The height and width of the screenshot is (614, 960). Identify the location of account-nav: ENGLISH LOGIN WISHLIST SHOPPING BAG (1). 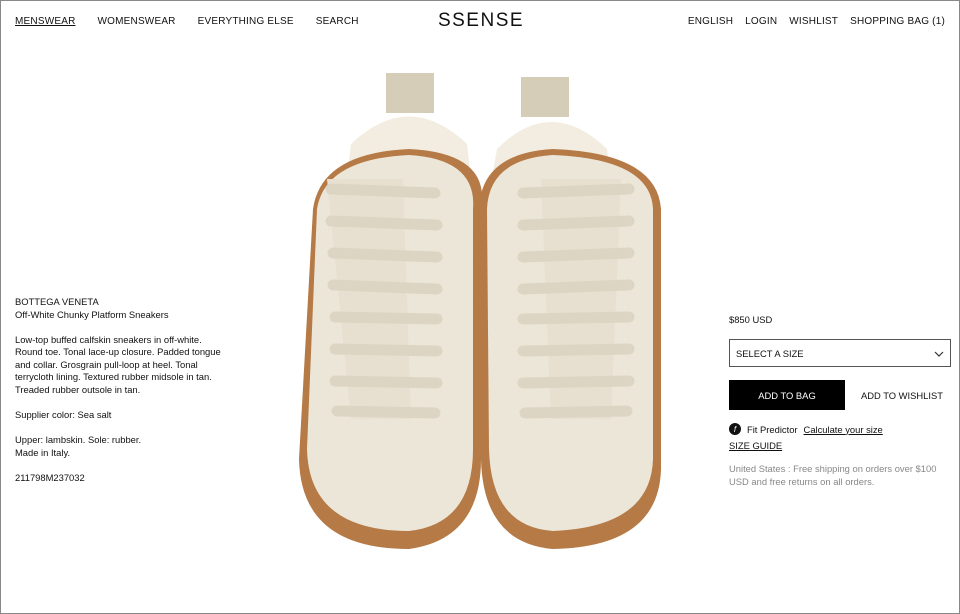
(816, 21).